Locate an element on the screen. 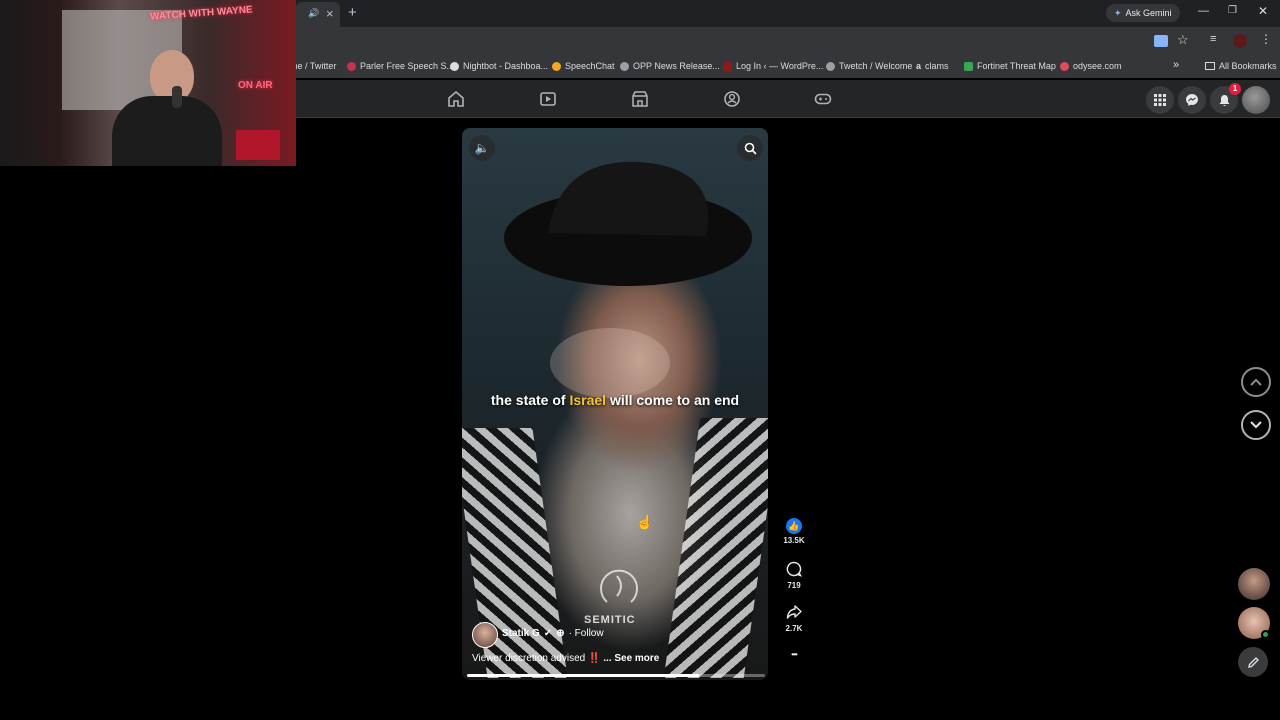  browser-tab: 🔊 × is located at coordinates (318, 14).